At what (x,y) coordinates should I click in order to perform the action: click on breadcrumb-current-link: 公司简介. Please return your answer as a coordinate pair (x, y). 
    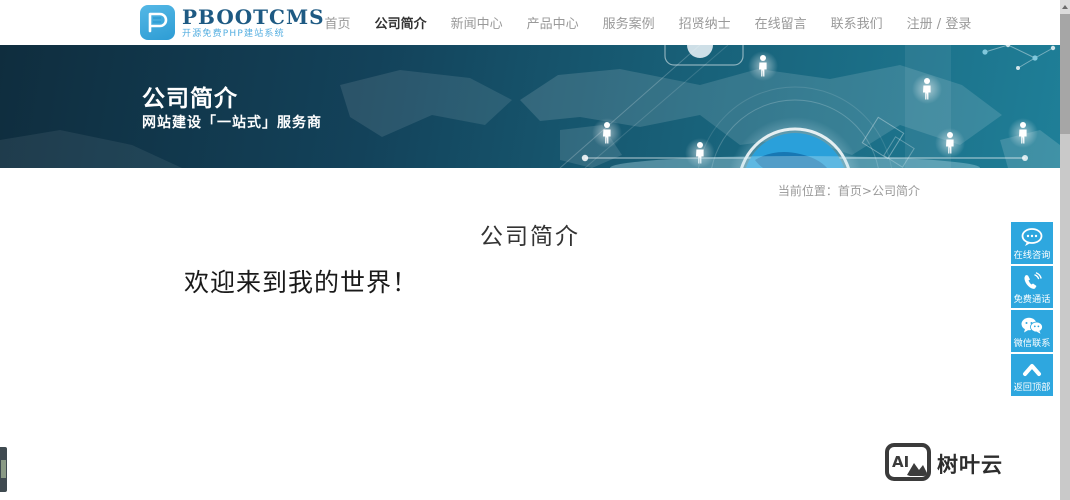
    Looking at the image, I should click on (896, 191).